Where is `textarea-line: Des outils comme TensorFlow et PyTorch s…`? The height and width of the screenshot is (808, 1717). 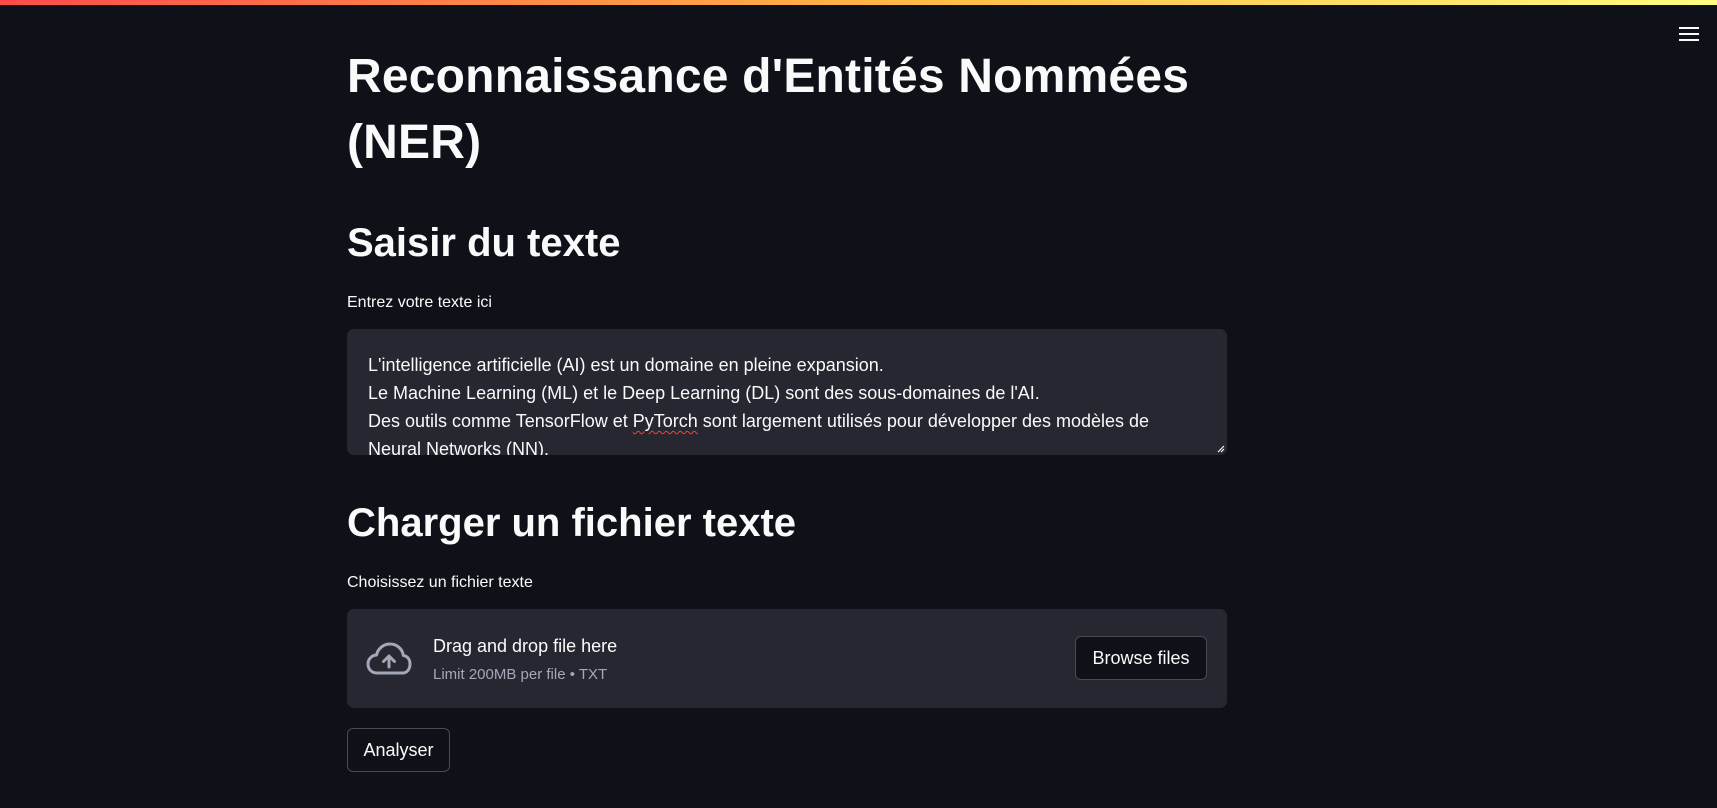 textarea-line: Des outils comme TensorFlow et PyTorch s… is located at coordinates (787, 421).